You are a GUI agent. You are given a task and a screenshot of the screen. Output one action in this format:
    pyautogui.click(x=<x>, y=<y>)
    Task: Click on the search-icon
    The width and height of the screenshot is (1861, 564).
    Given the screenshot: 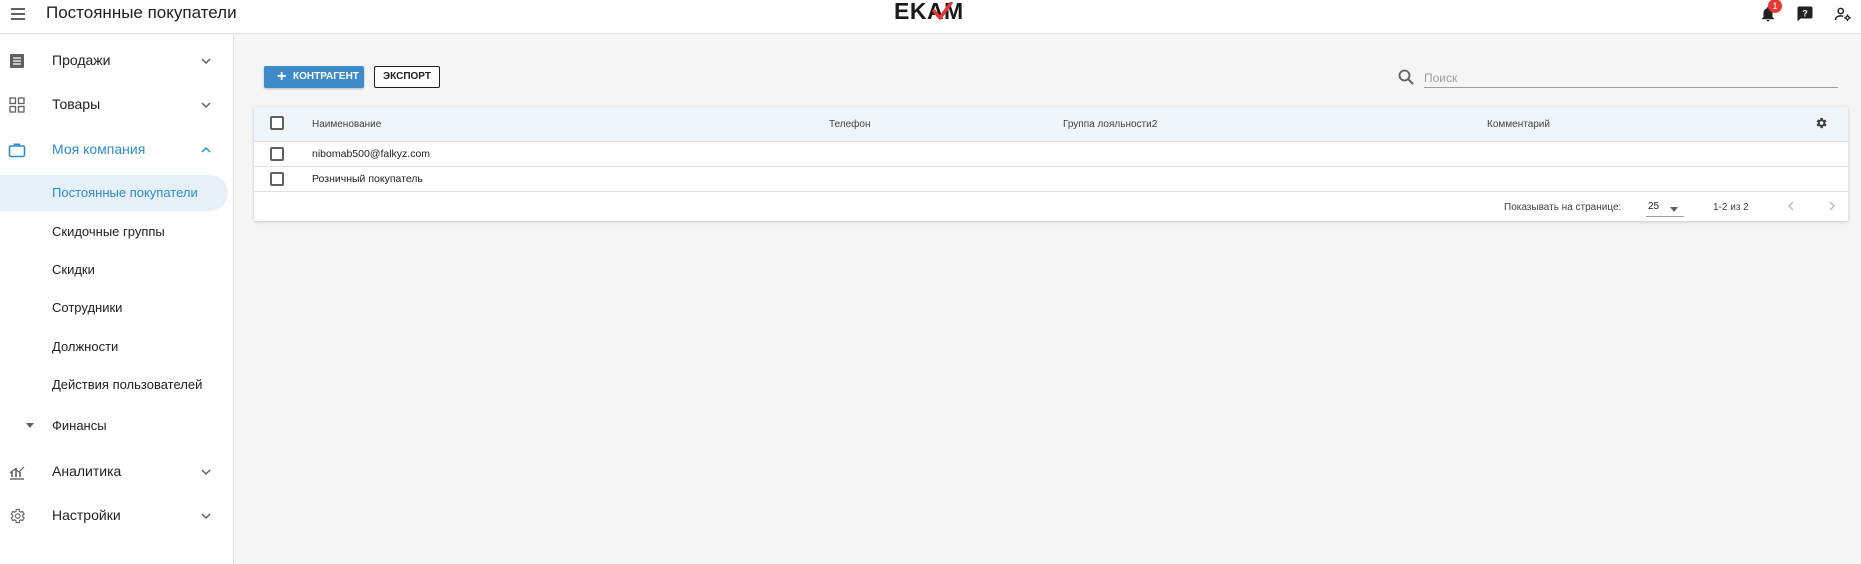 What is the action you would take?
    pyautogui.click(x=1406, y=77)
    